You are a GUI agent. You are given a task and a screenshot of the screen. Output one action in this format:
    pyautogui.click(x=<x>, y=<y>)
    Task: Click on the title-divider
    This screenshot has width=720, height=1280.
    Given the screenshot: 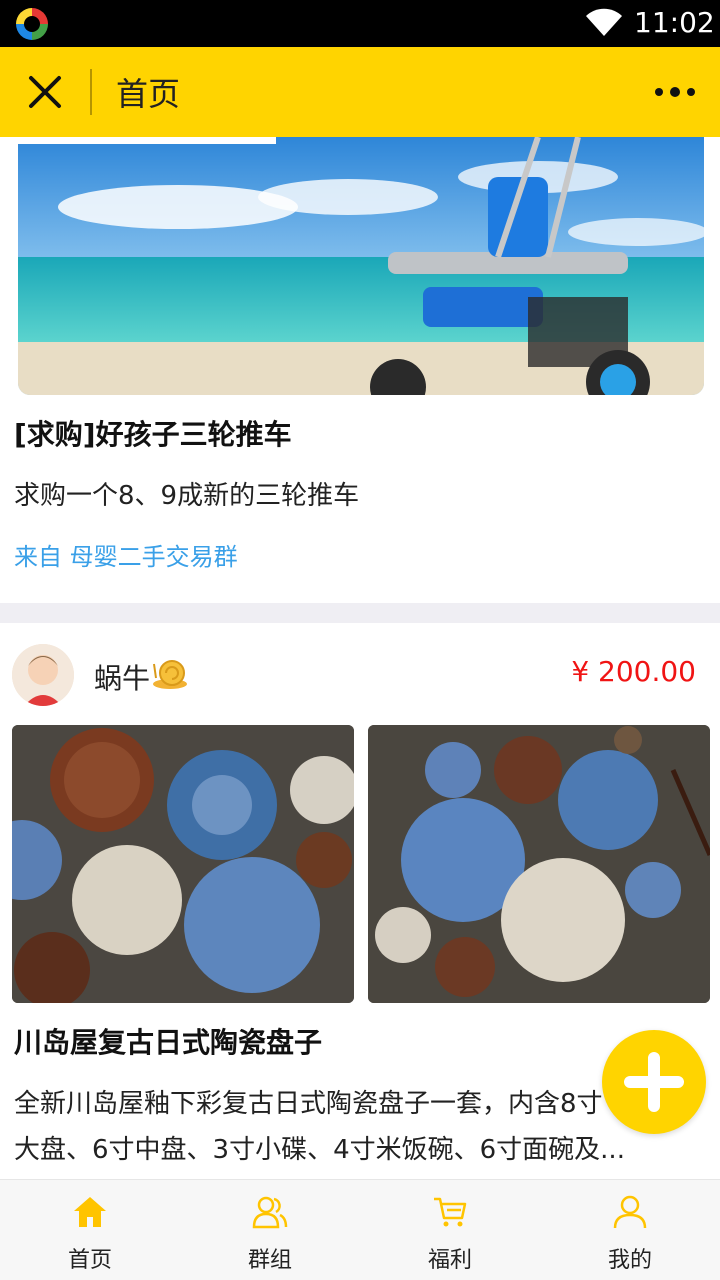 What is the action you would take?
    pyautogui.click(x=91, y=92)
    